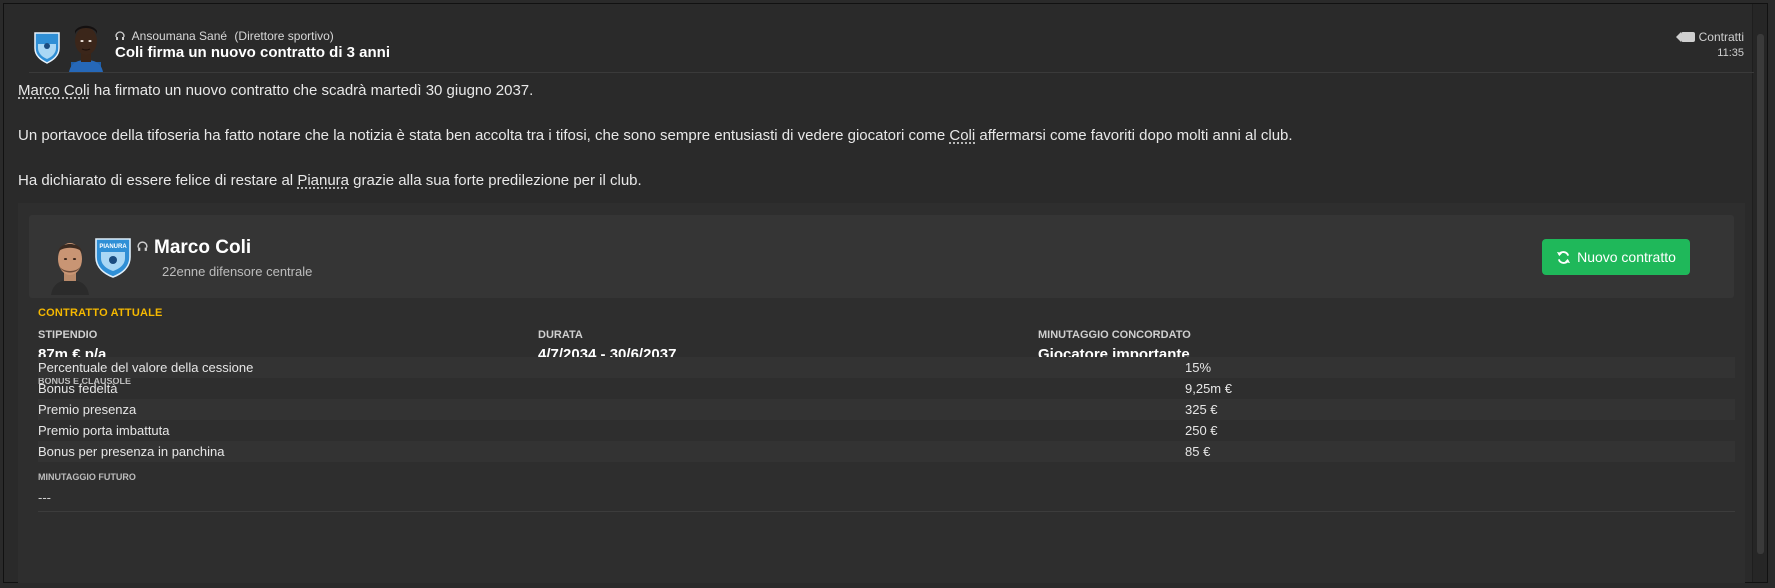 The image size is (1775, 588). I want to click on sender-avatar, so click(86, 47).